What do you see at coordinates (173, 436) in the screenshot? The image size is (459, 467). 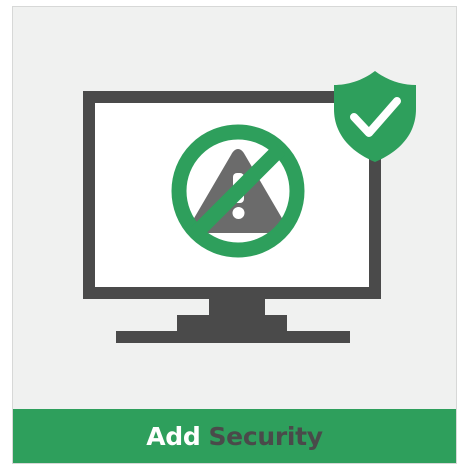 I see `banner-word-add: Add` at bounding box center [173, 436].